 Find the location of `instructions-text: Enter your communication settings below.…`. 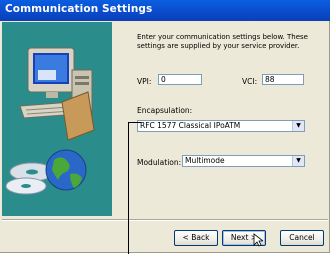

instructions-text: Enter your communication settings below.… is located at coordinates (222, 41).